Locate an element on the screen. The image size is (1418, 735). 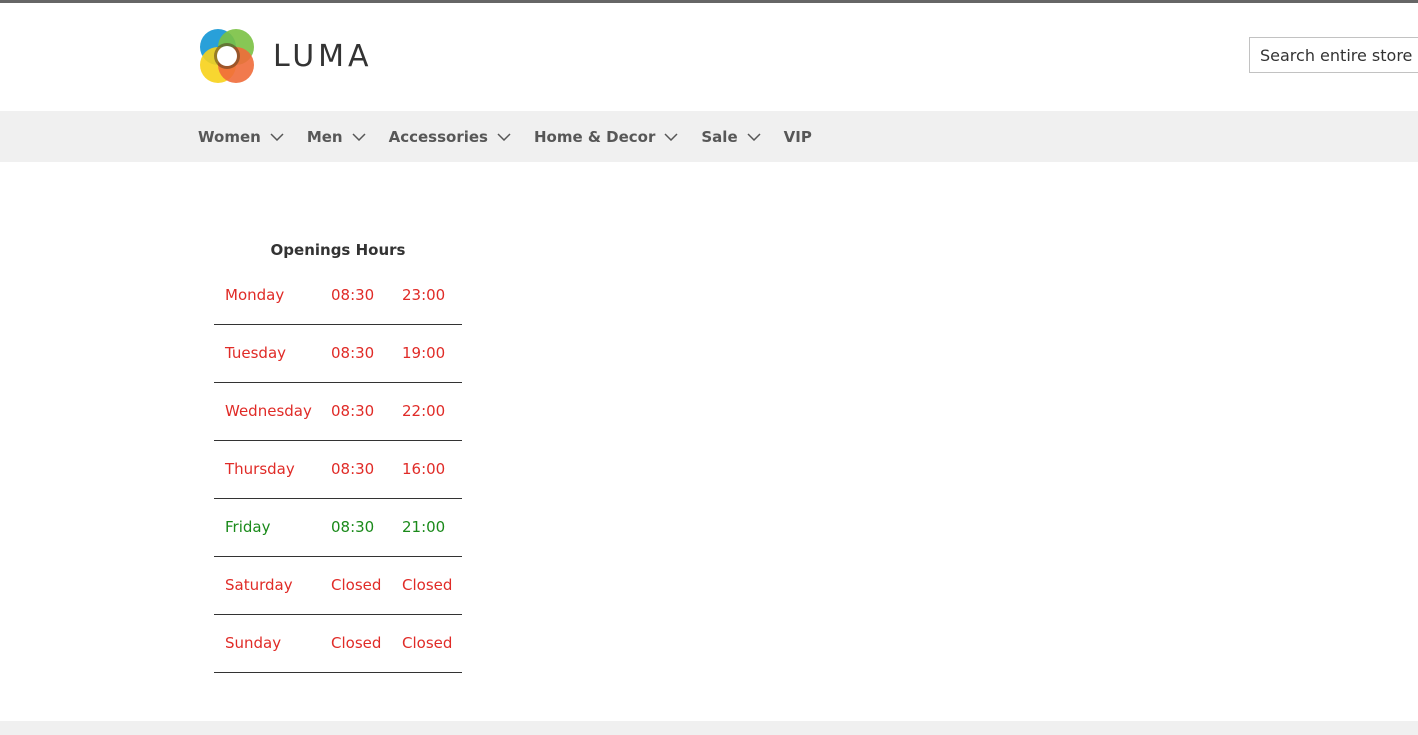
nav-item-sale: Sale is located at coordinates (731, 136).